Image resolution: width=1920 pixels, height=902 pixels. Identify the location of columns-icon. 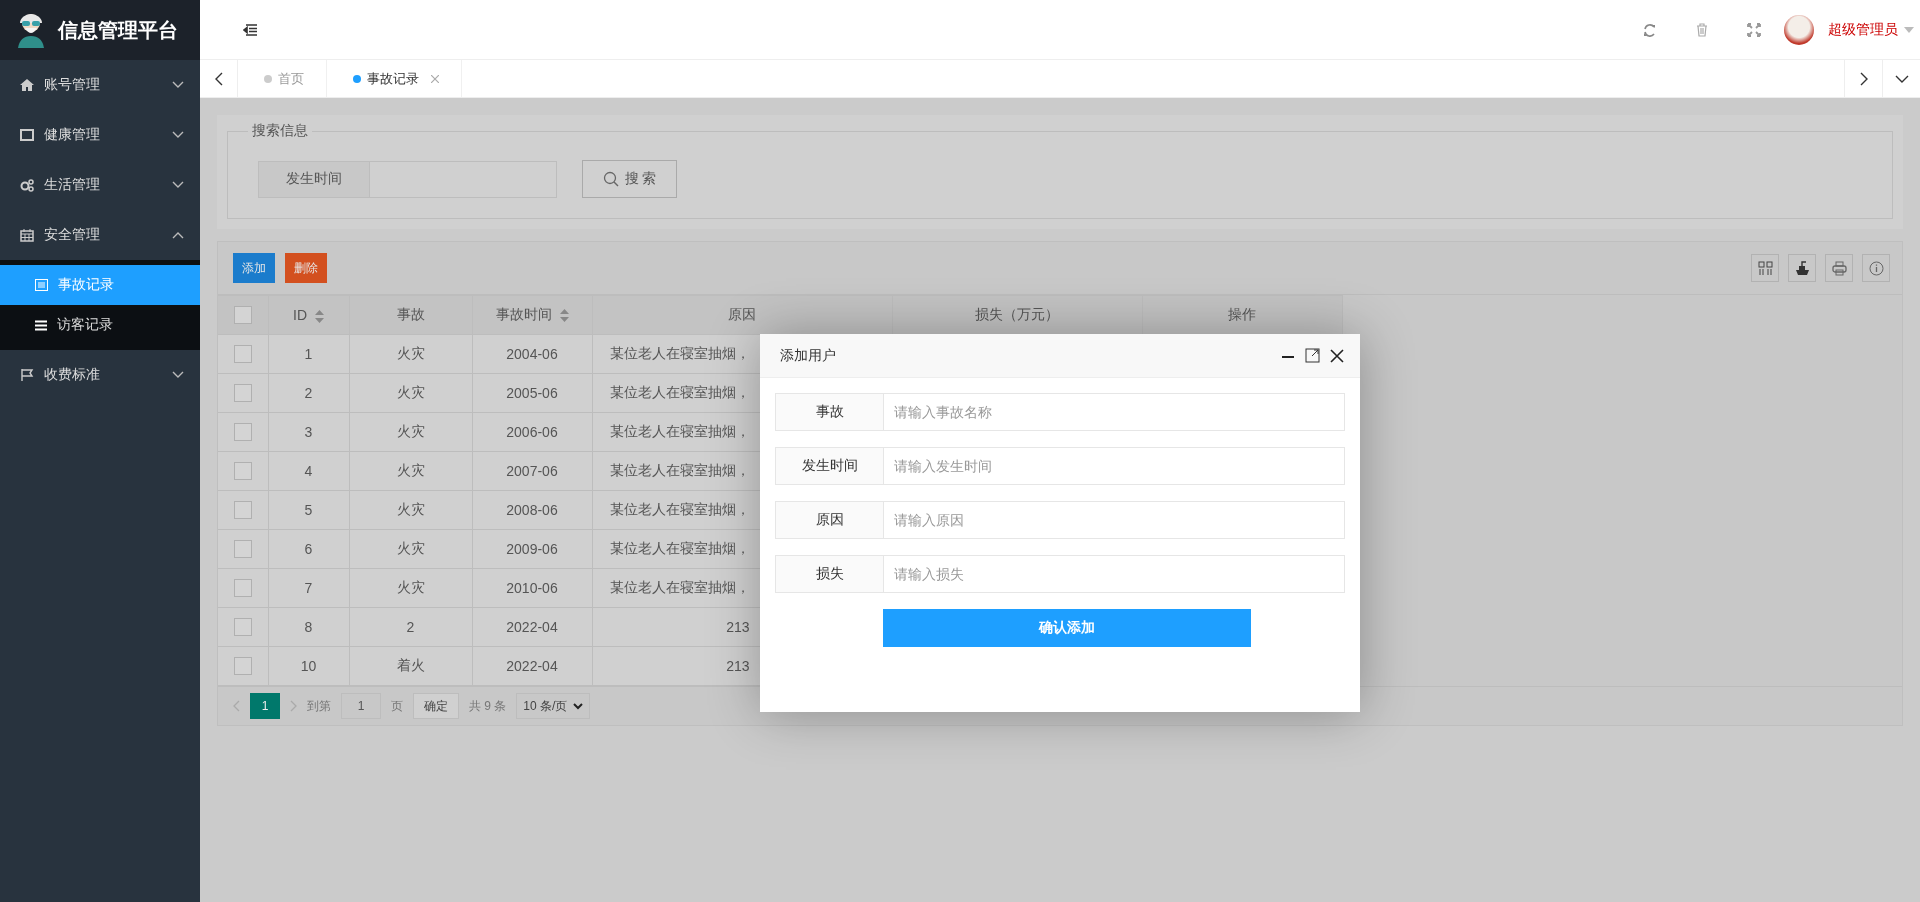
(1765, 268).